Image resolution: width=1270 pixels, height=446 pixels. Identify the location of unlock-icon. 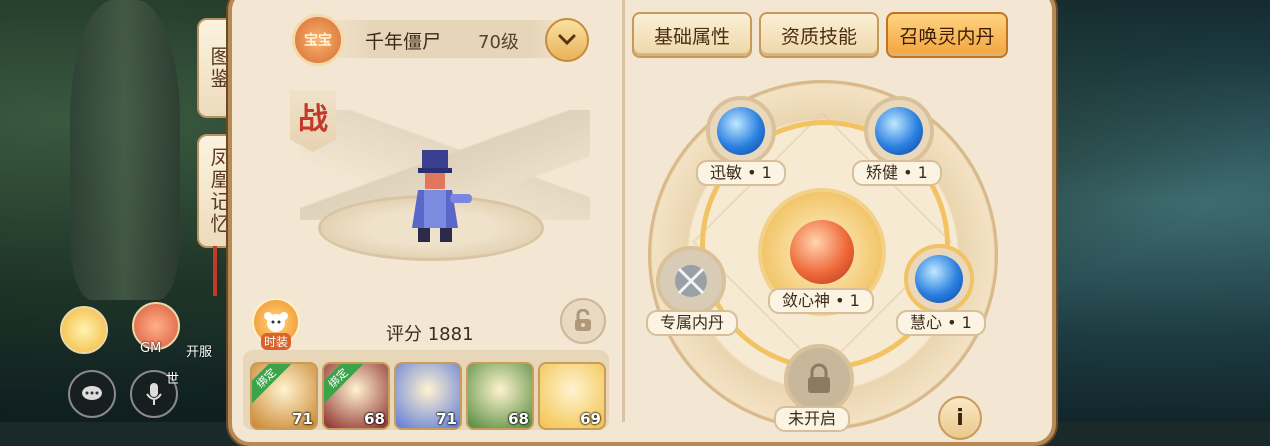
(583, 320).